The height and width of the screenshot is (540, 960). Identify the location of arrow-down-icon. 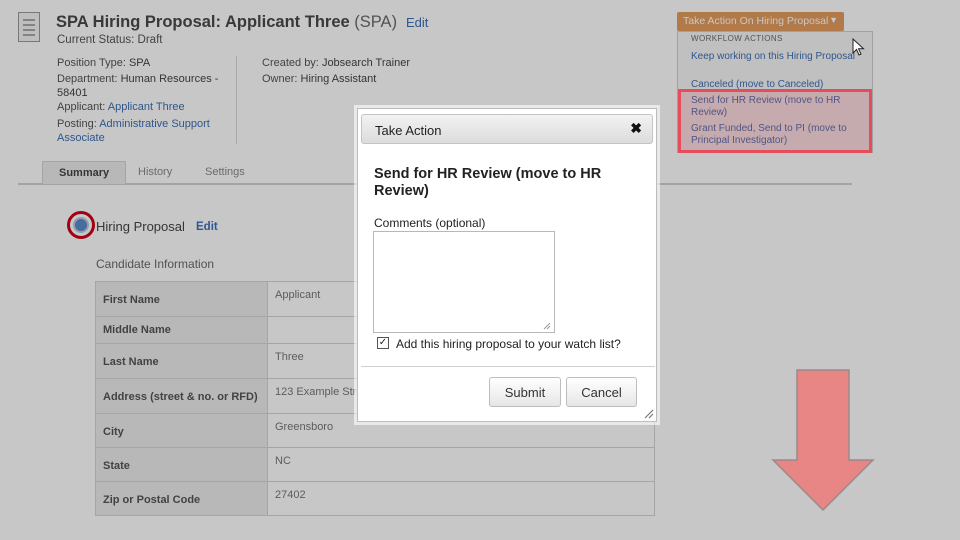
(823, 440).